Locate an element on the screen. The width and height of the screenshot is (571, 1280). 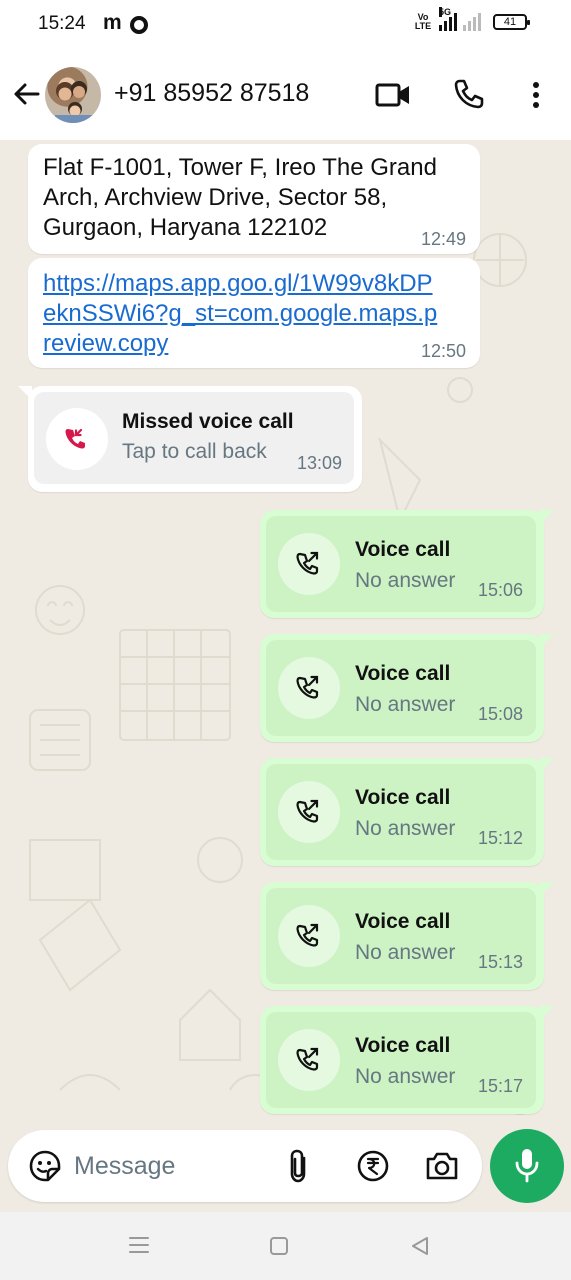
message-time: 15:06 is located at coordinates (501, 590).